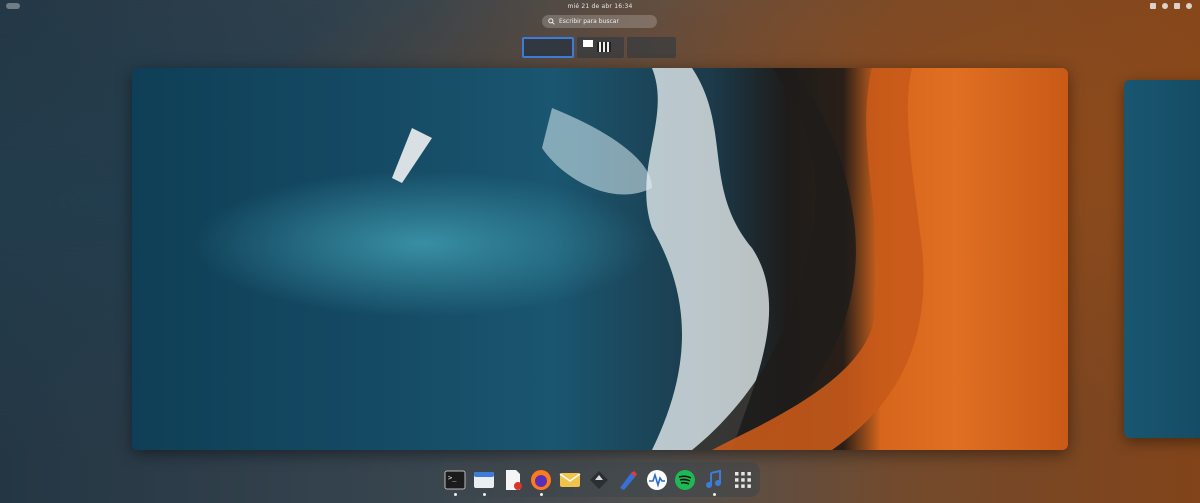  I want to click on terminal-icon: >_, so click(455, 479).